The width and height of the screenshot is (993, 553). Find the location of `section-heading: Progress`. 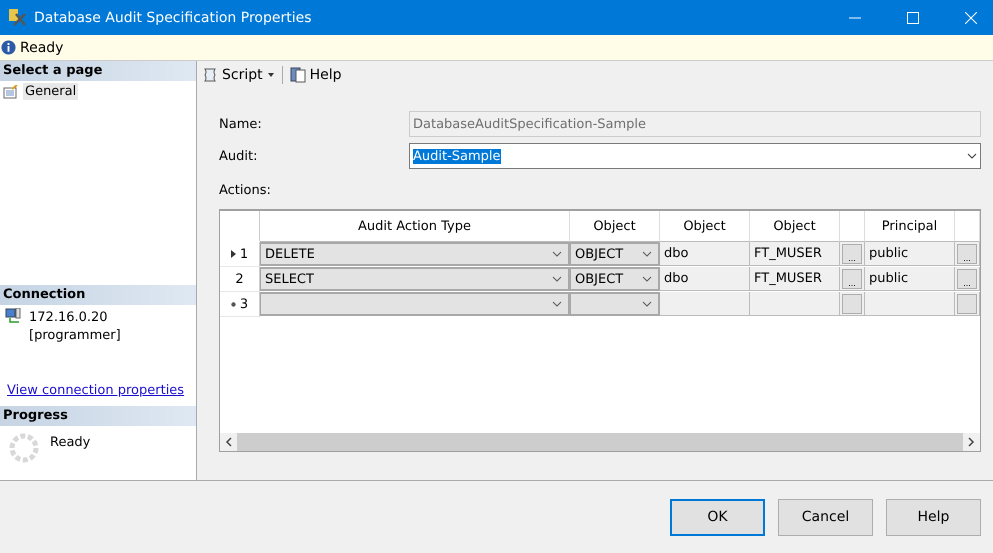

section-heading: Progress is located at coordinates (98, 416).